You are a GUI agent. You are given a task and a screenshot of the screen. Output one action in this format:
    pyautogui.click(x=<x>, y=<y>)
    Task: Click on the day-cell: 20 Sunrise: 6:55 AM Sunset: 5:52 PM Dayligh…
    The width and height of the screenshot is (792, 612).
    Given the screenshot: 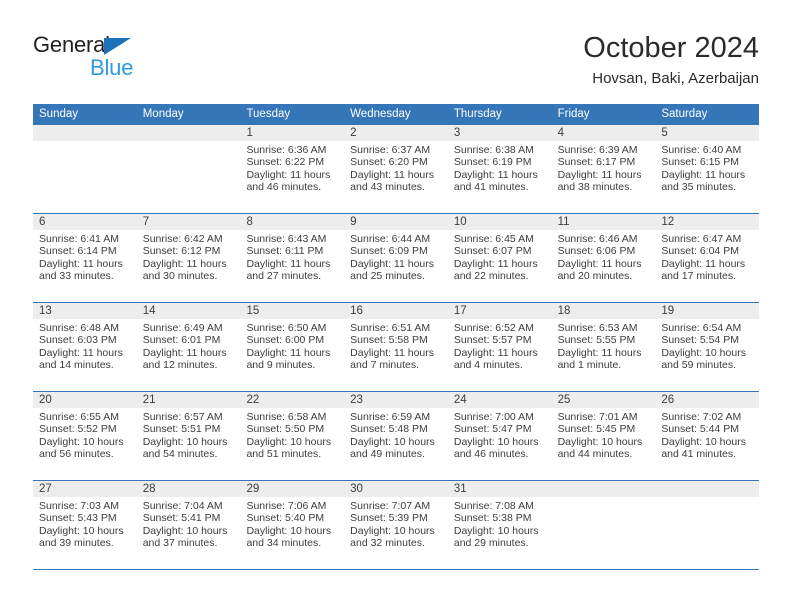 What is the action you would take?
    pyautogui.click(x=85, y=436)
    